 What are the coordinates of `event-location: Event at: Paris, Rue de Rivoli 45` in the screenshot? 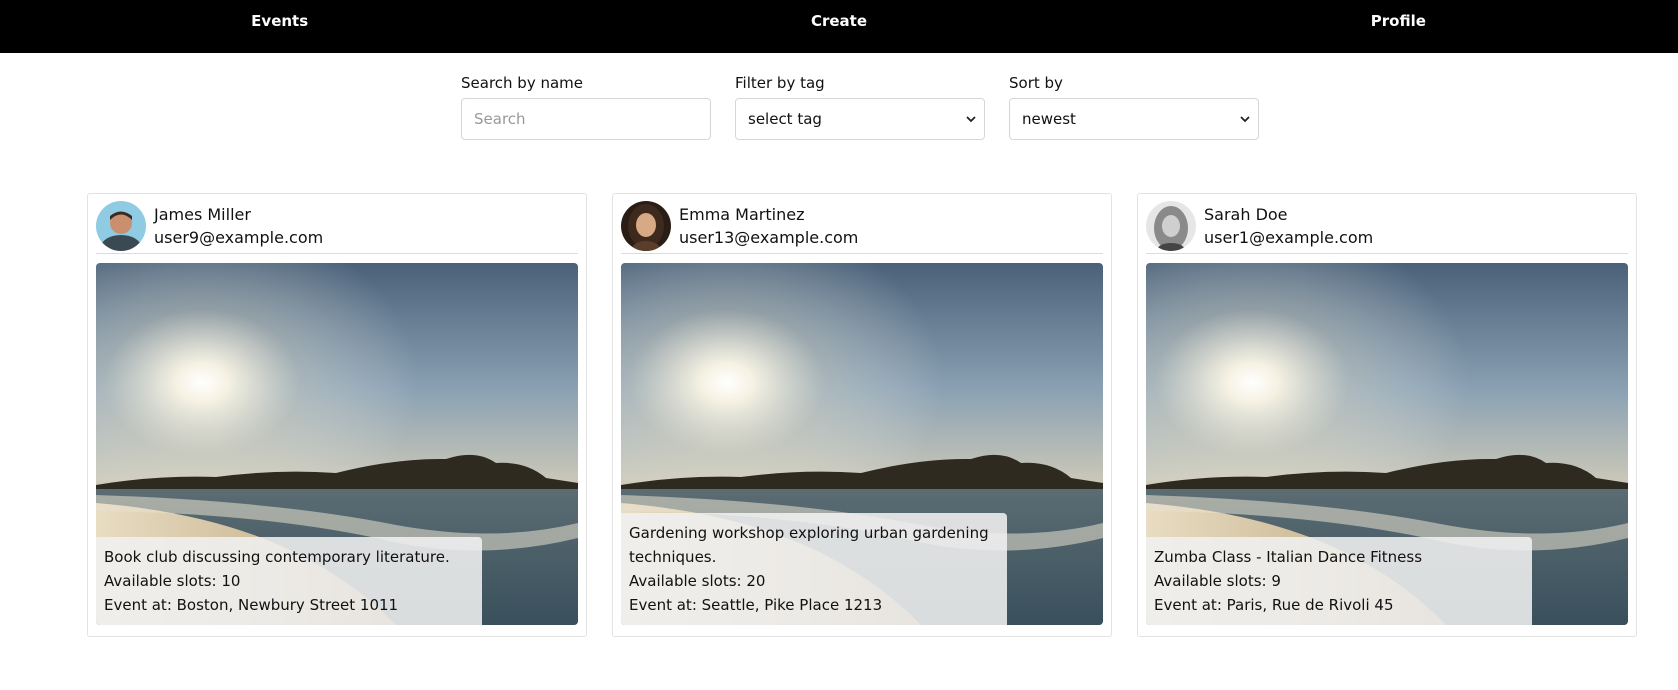 It's located at (1274, 605).